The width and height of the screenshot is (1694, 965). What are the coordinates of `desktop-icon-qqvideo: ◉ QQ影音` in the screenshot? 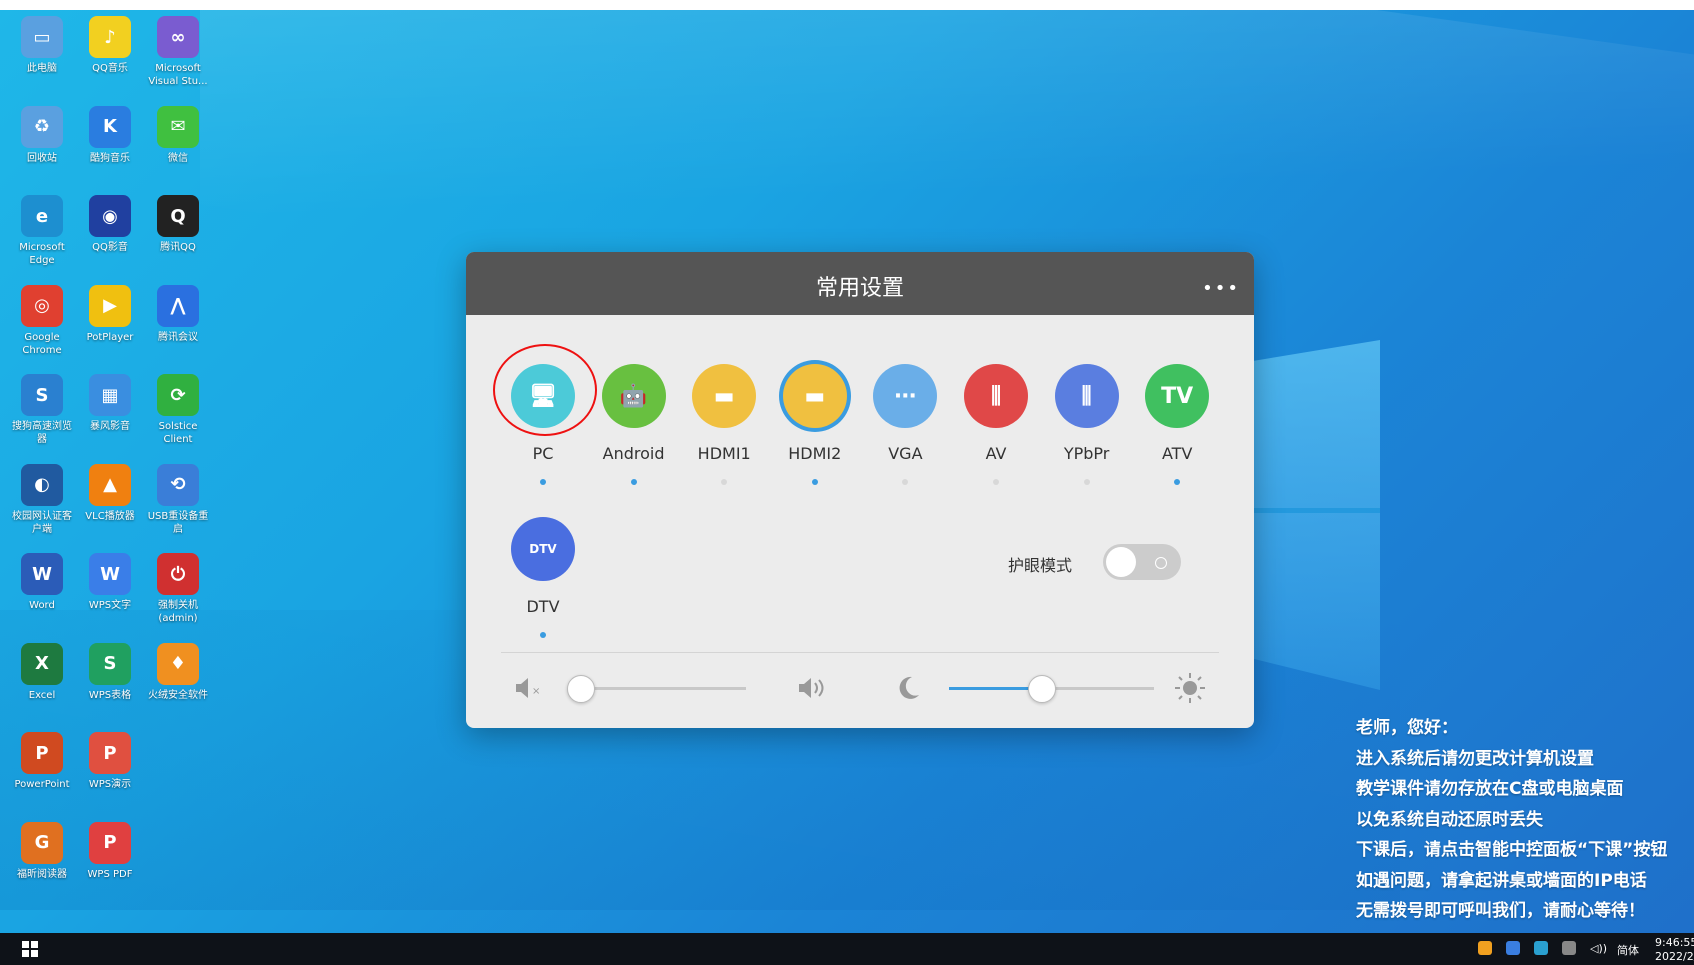 It's located at (110, 222).